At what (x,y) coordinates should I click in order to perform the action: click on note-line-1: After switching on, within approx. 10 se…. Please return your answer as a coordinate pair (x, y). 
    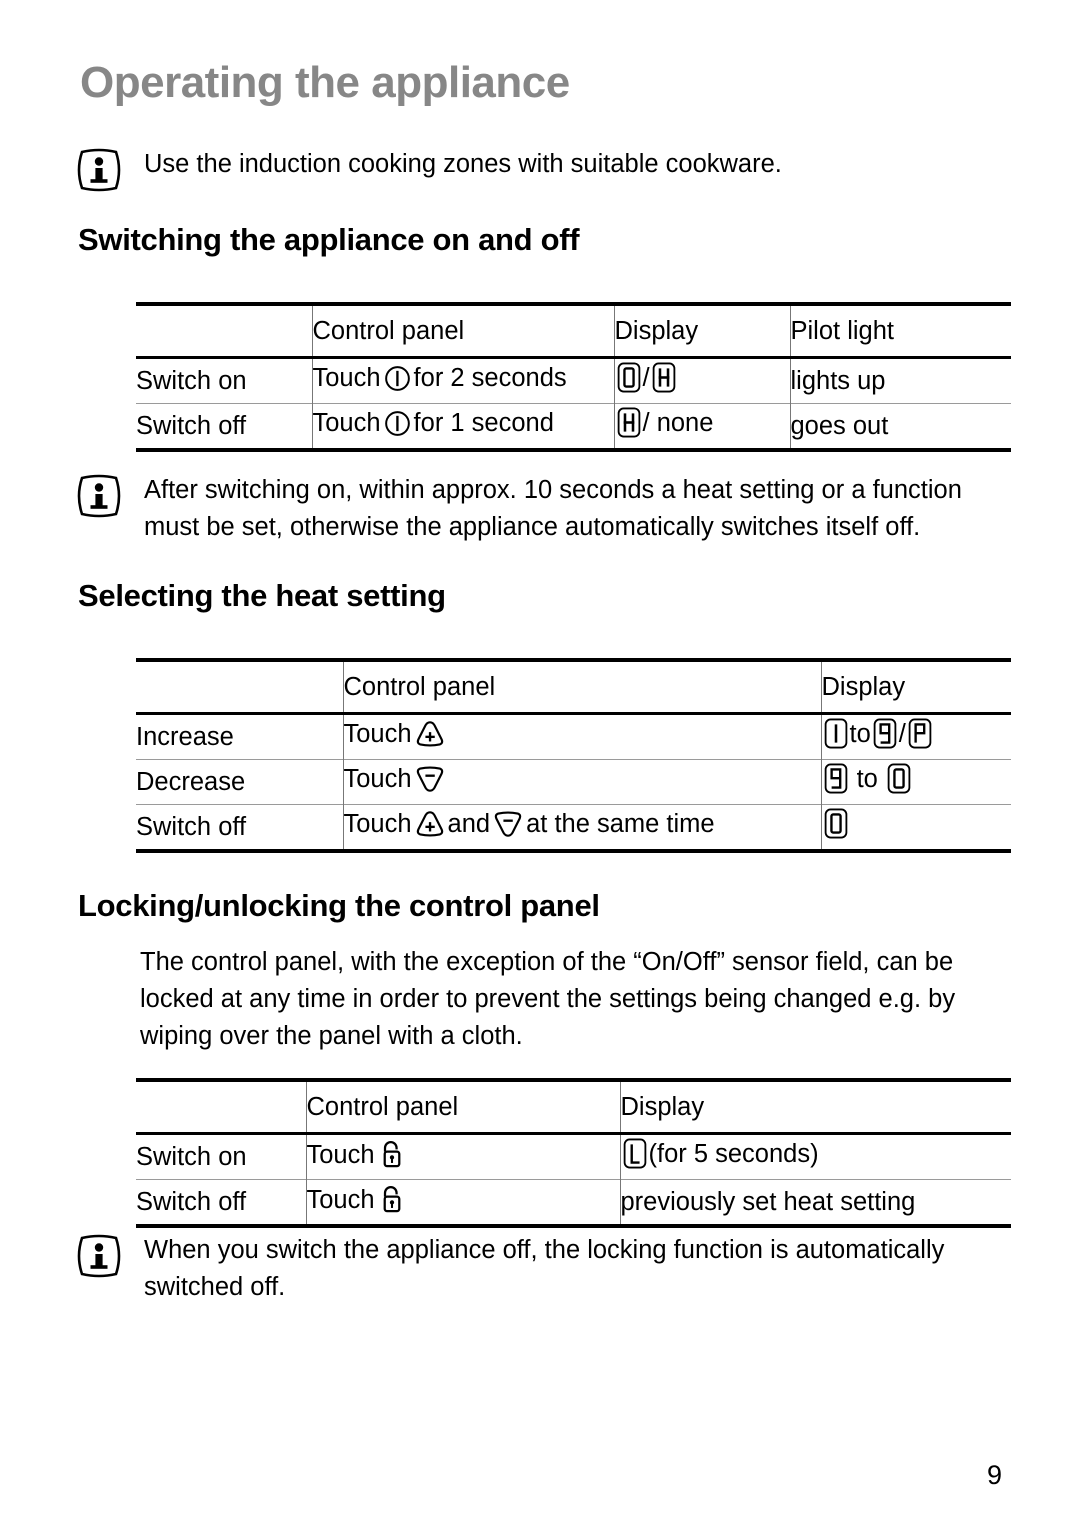
    Looking at the image, I should click on (553, 490).